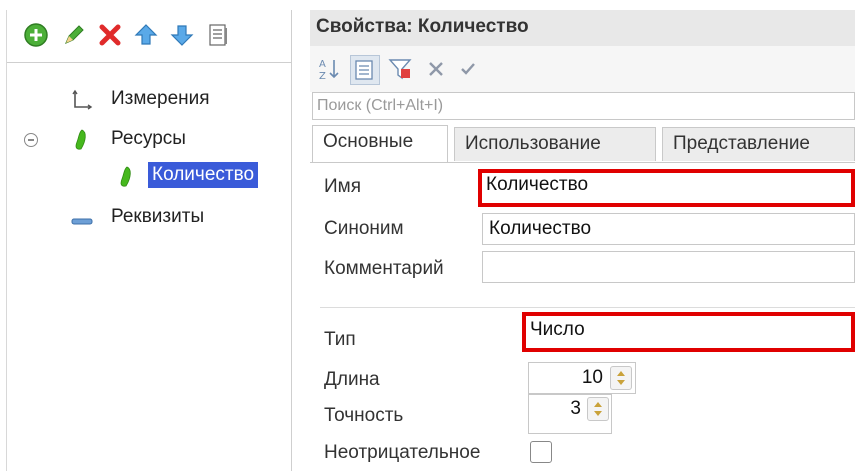  Describe the element at coordinates (688, 332) in the screenshot. I see `type-field: Число` at that location.